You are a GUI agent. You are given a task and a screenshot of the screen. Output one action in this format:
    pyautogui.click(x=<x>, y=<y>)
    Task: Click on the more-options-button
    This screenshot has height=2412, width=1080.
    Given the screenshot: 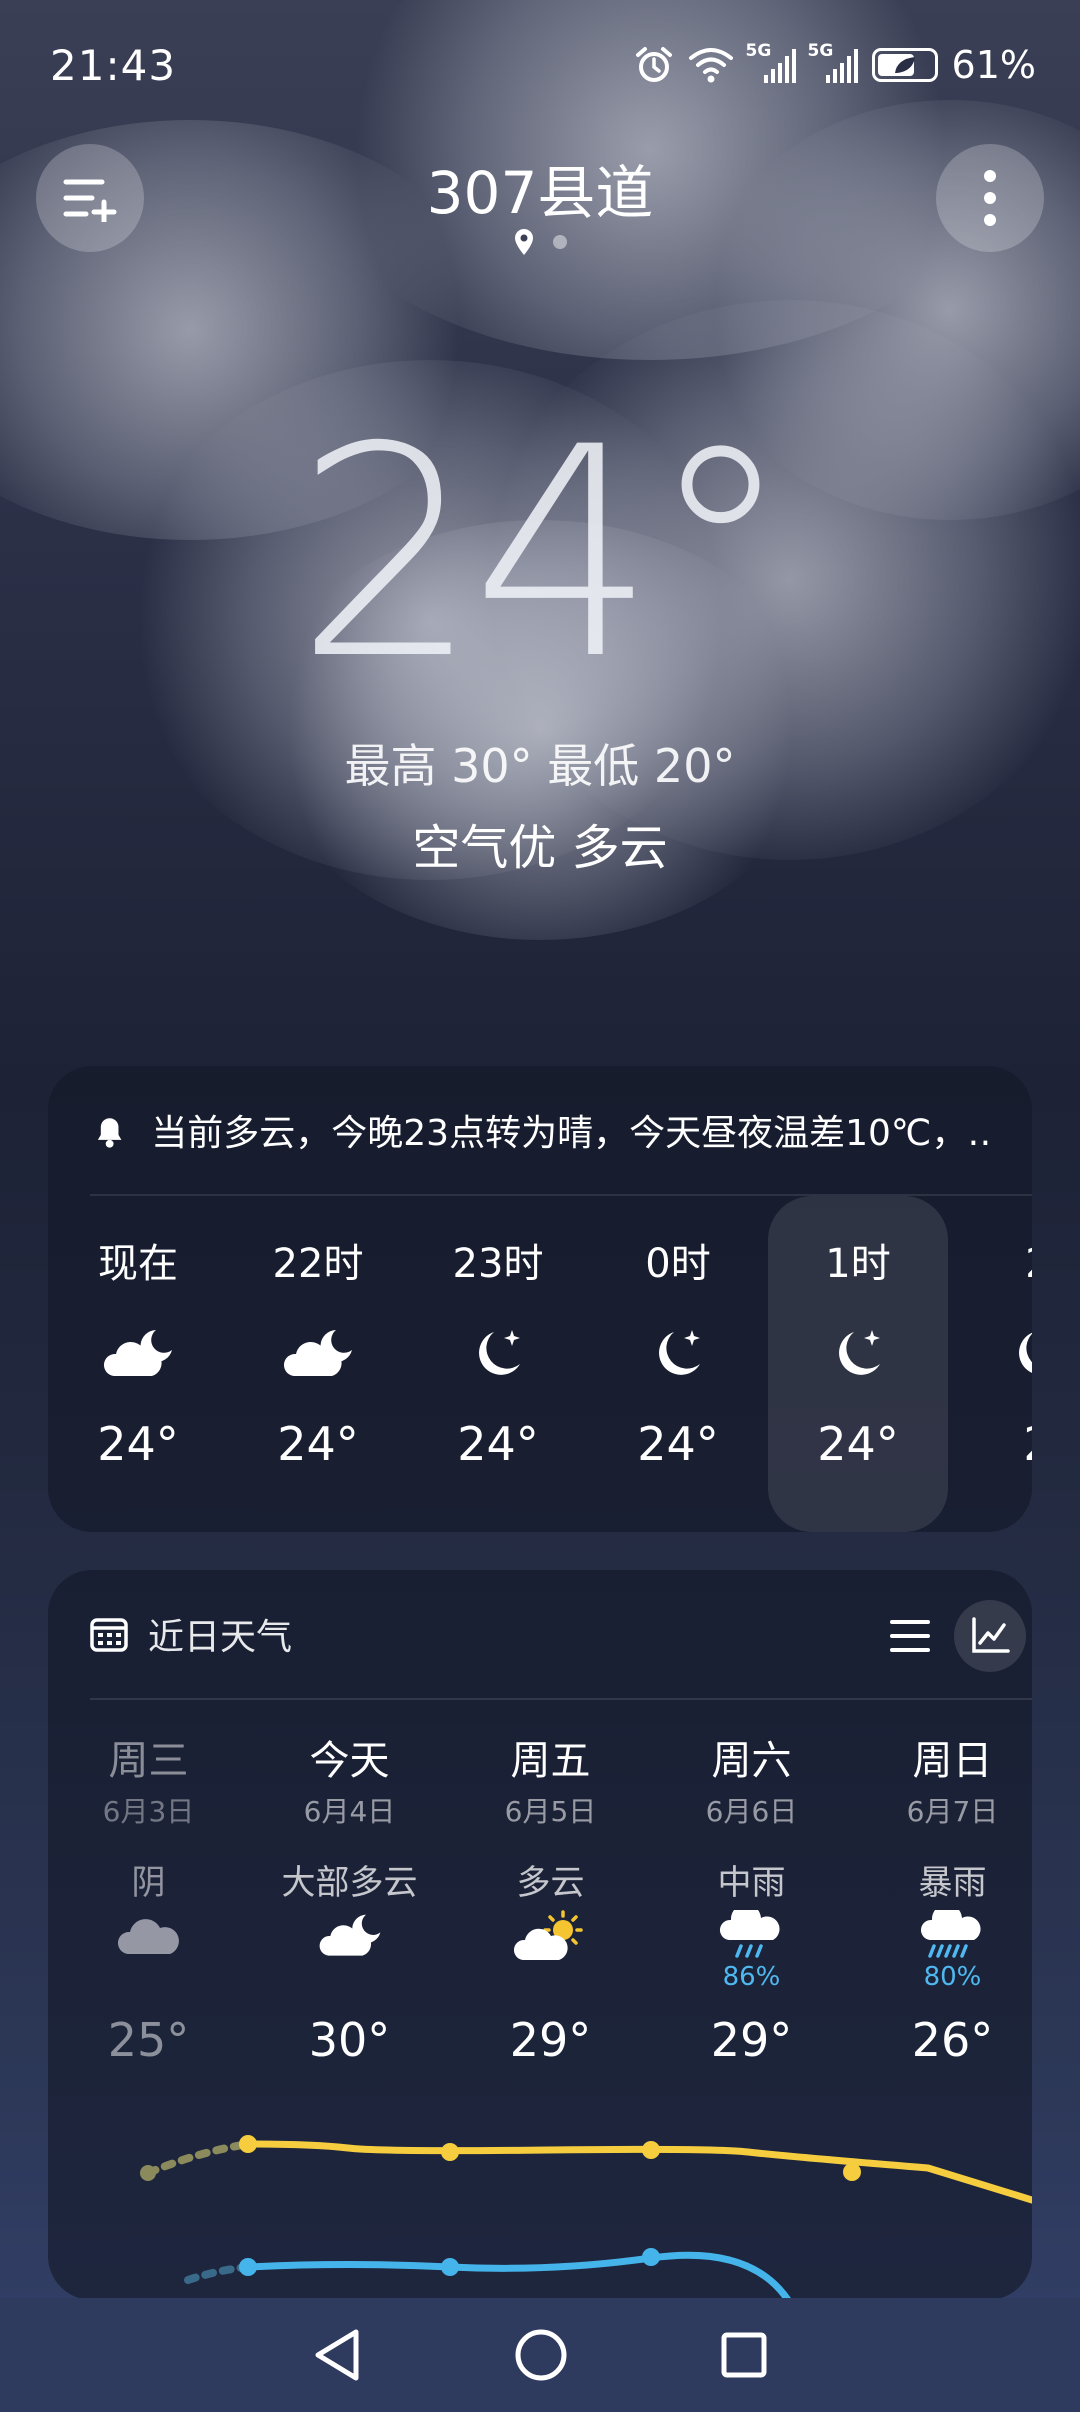 What is the action you would take?
    pyautogui.click(x=990, y=198)
    